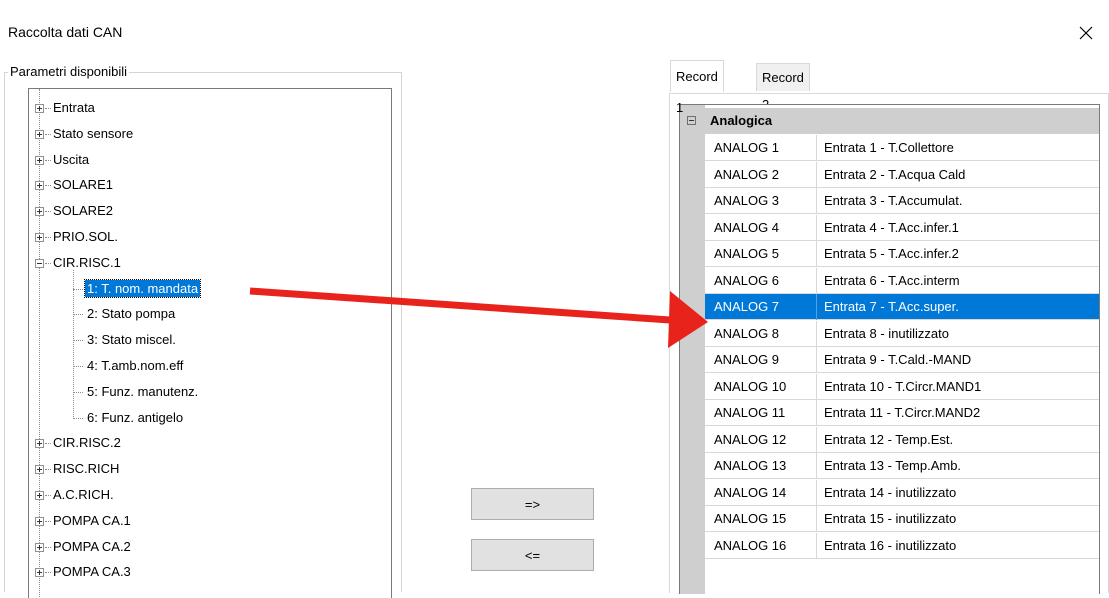 This screenshot has width=1109, height=598. What do you see at coordinates (143, 391) in the screenshot?
I see `tree-item-label: 5: Funz. manutenz.` at bounding box center [143, 391].